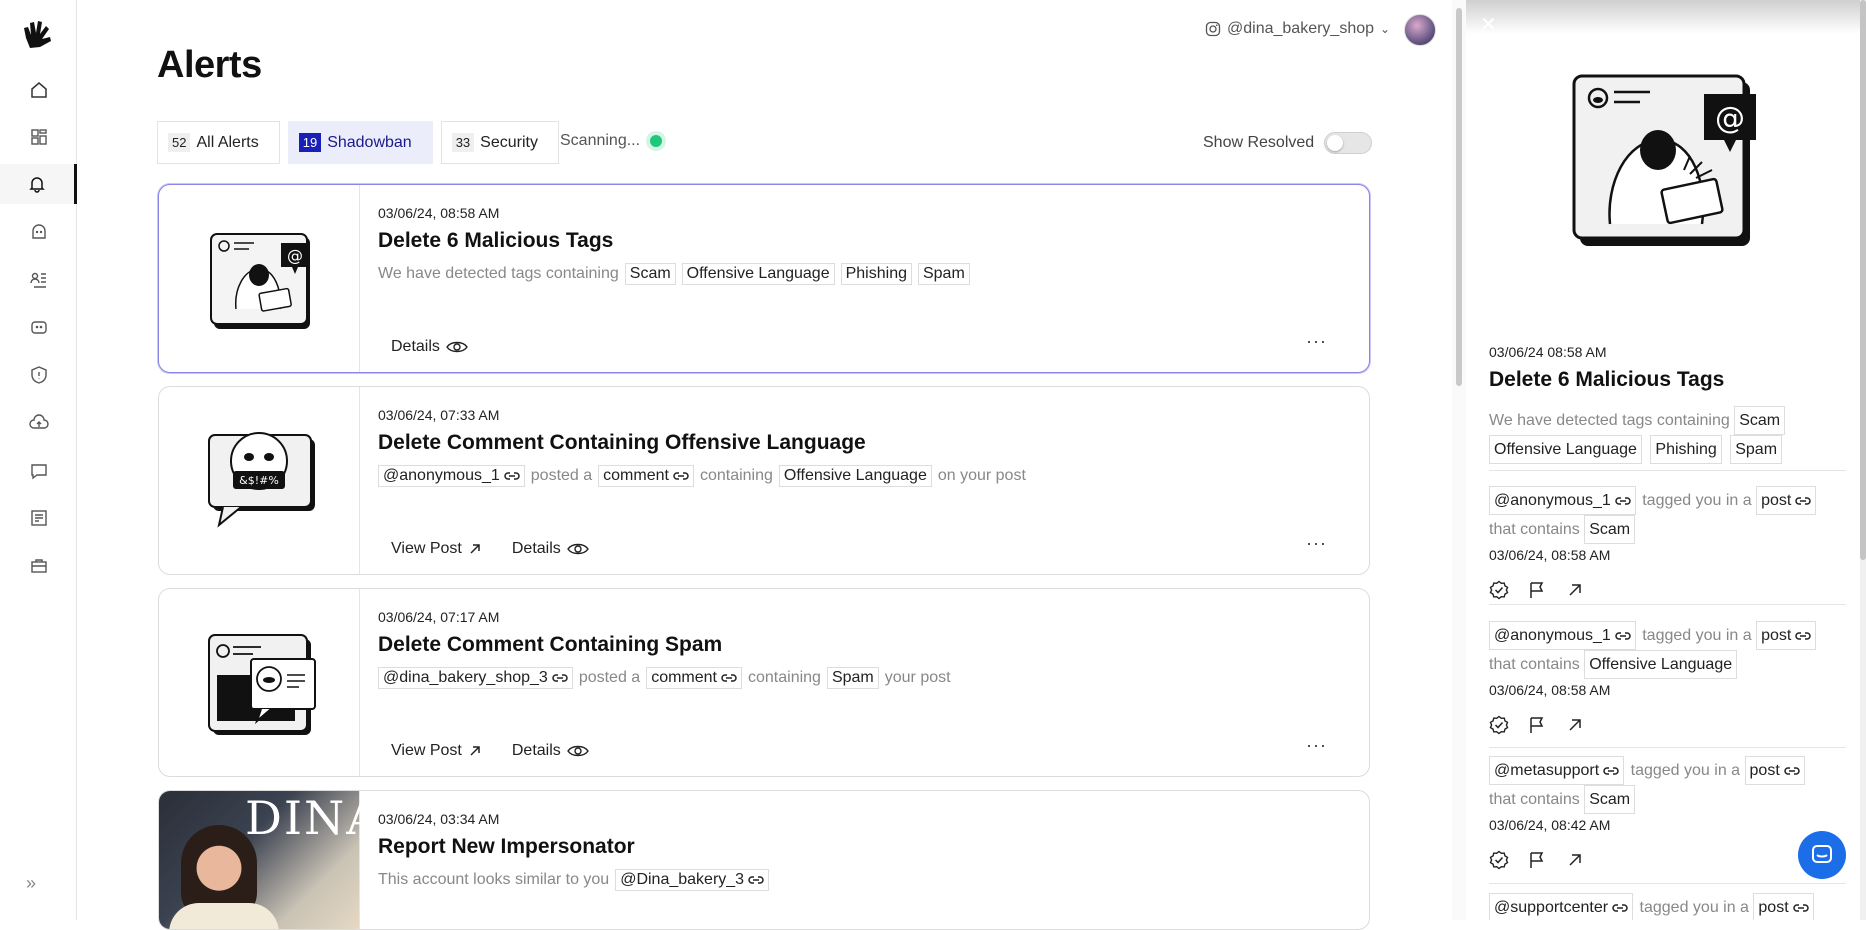 The image size is (1866, 930). What do you see at coordinates (1488, 24) in the screenshot?
I see `close-icon: ✕` at bounding box center [1488, 24].